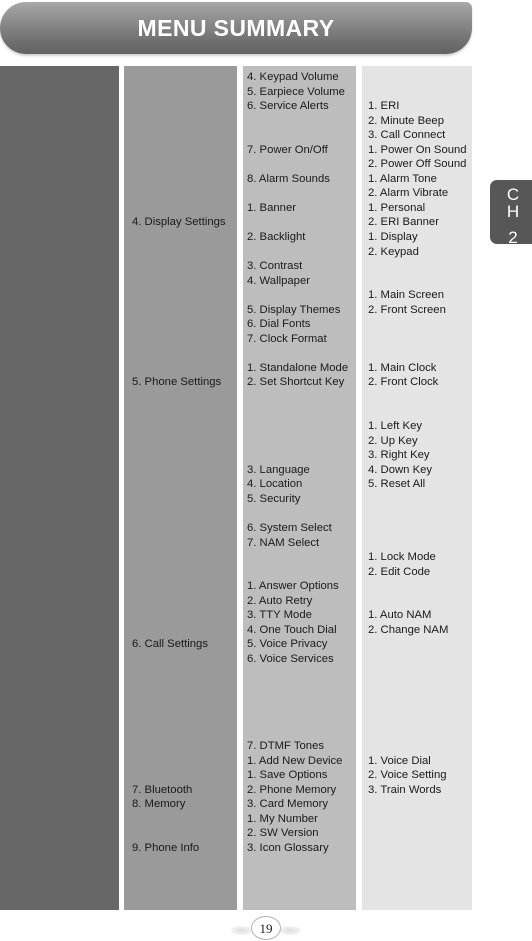 The width and height of the screenshot is (532, 941). Describe the element at coordinates (282, 818) in the screenshot. I see `menu-level-2-item: 1. My Number` at that location.